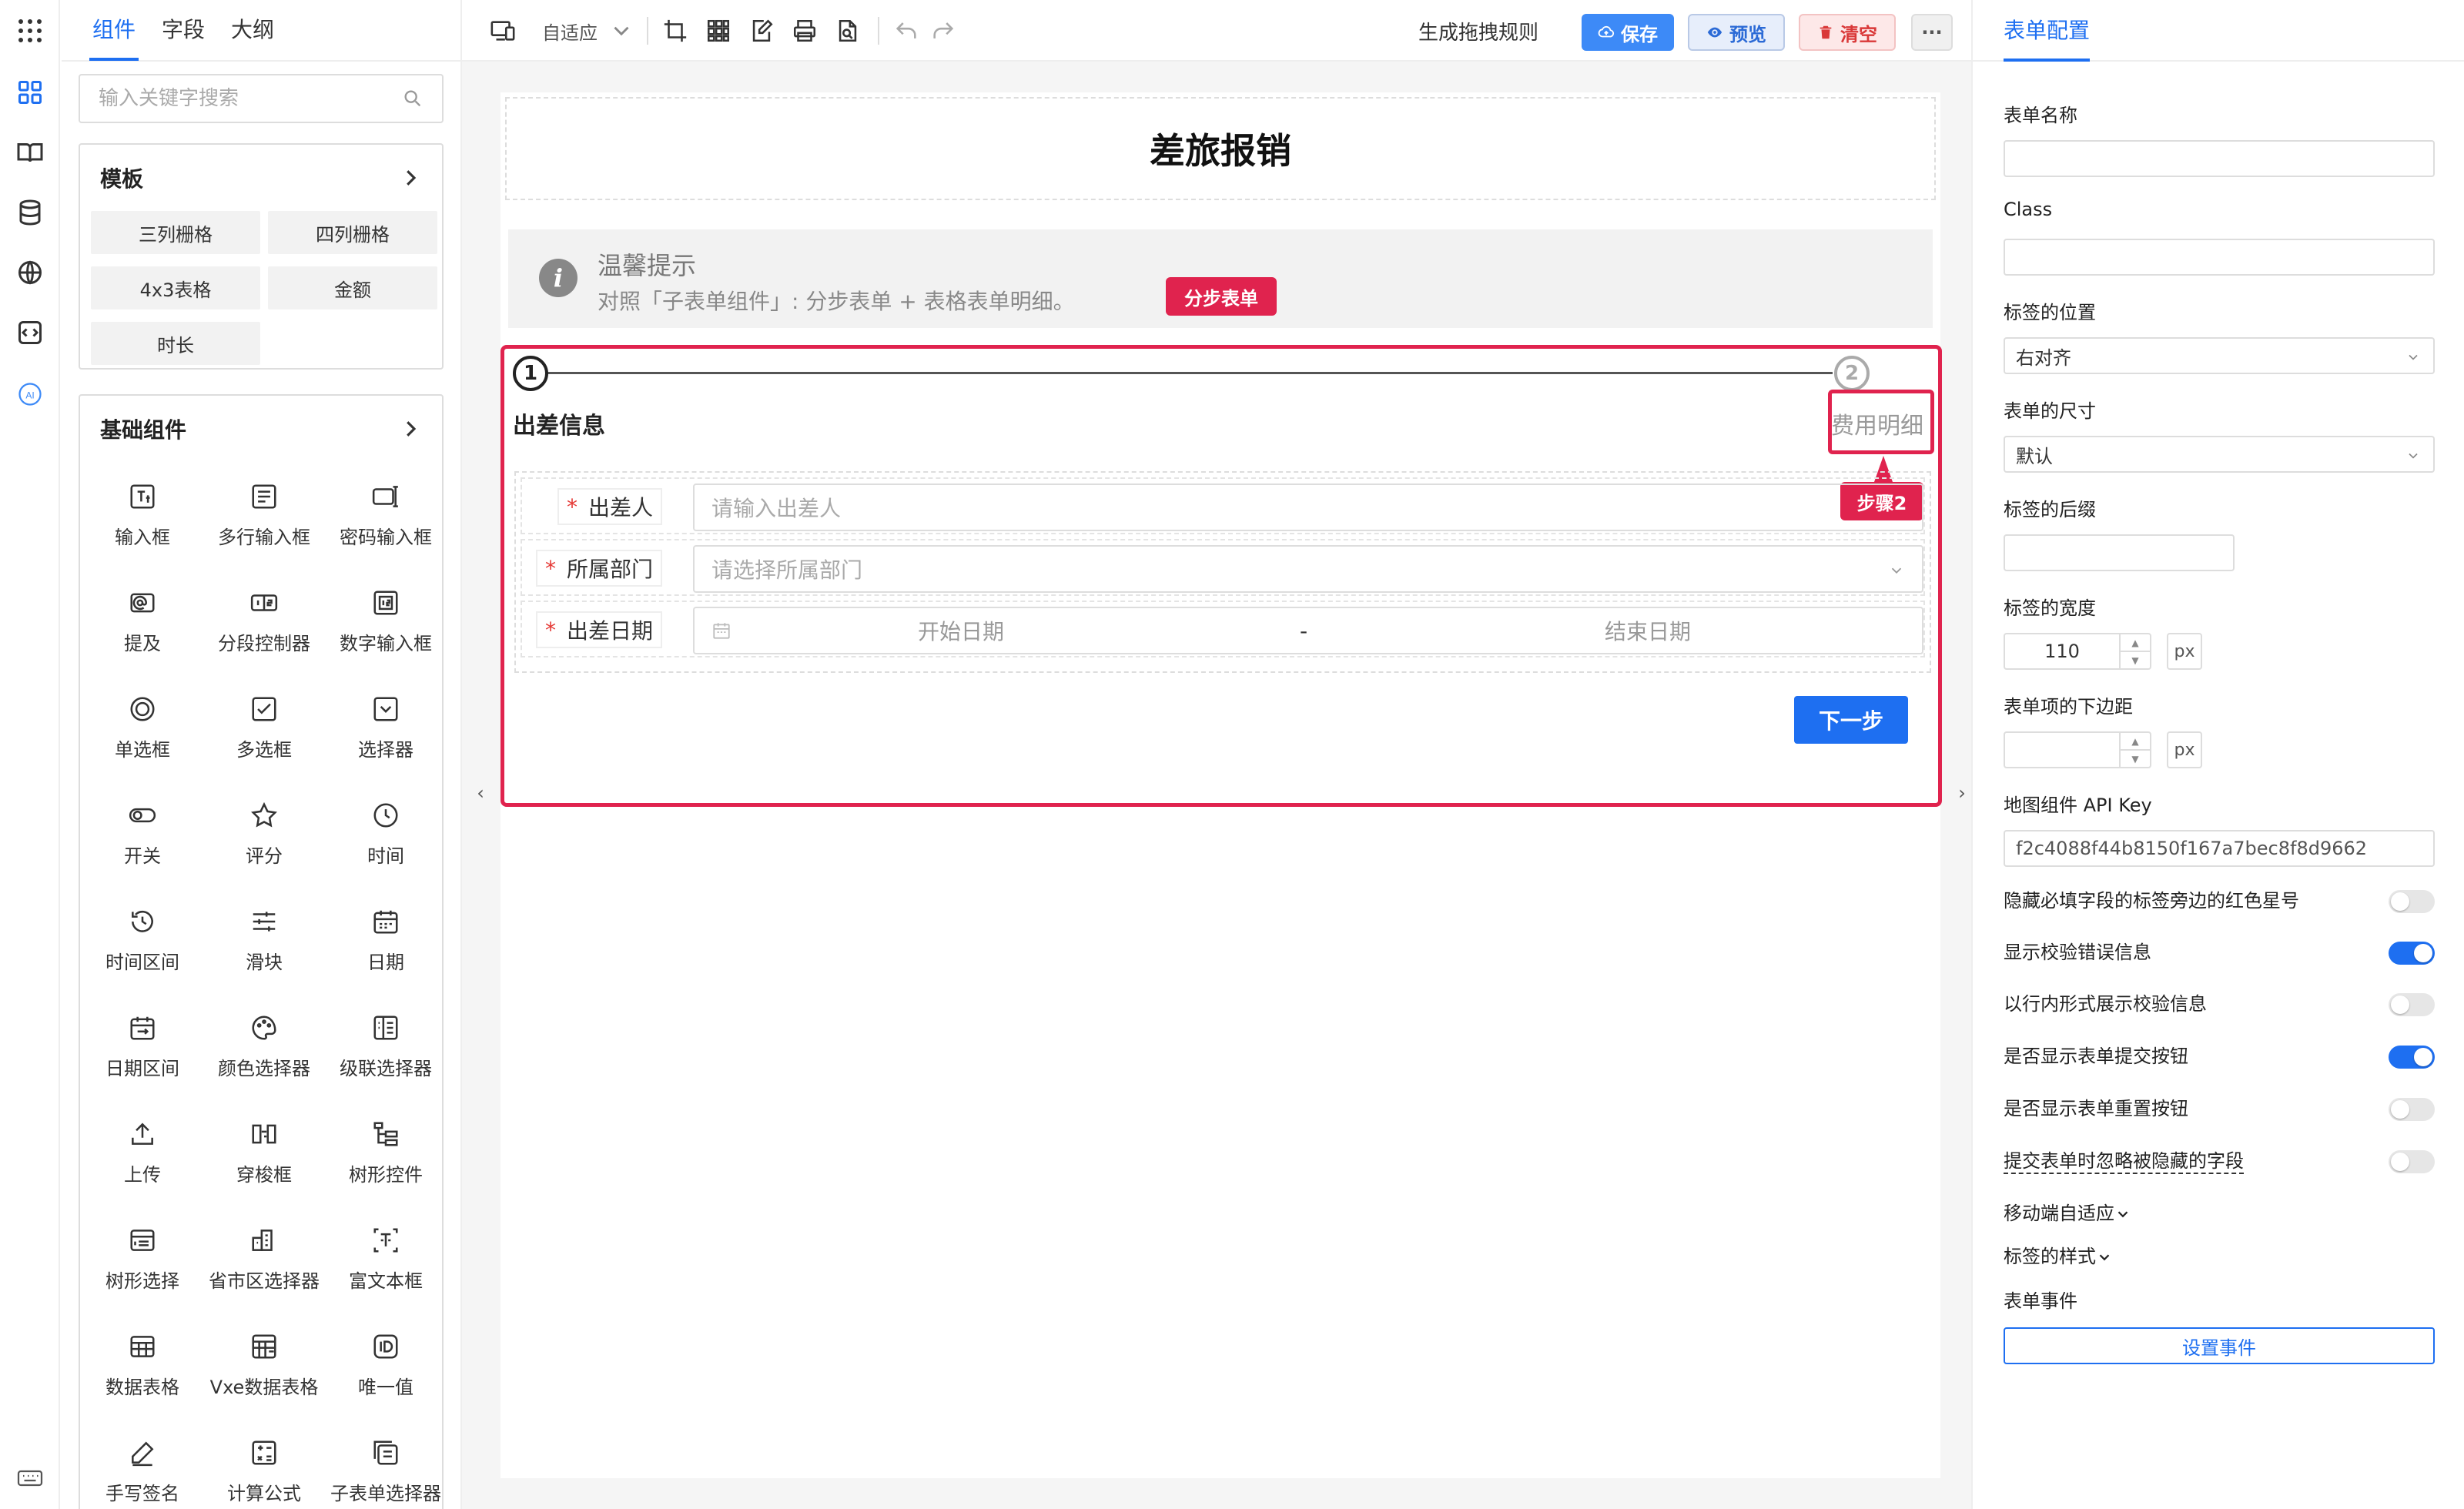 This screenshot has height=1509, width=2464. I want to click on component-item: 选择器, so click(386, 727).